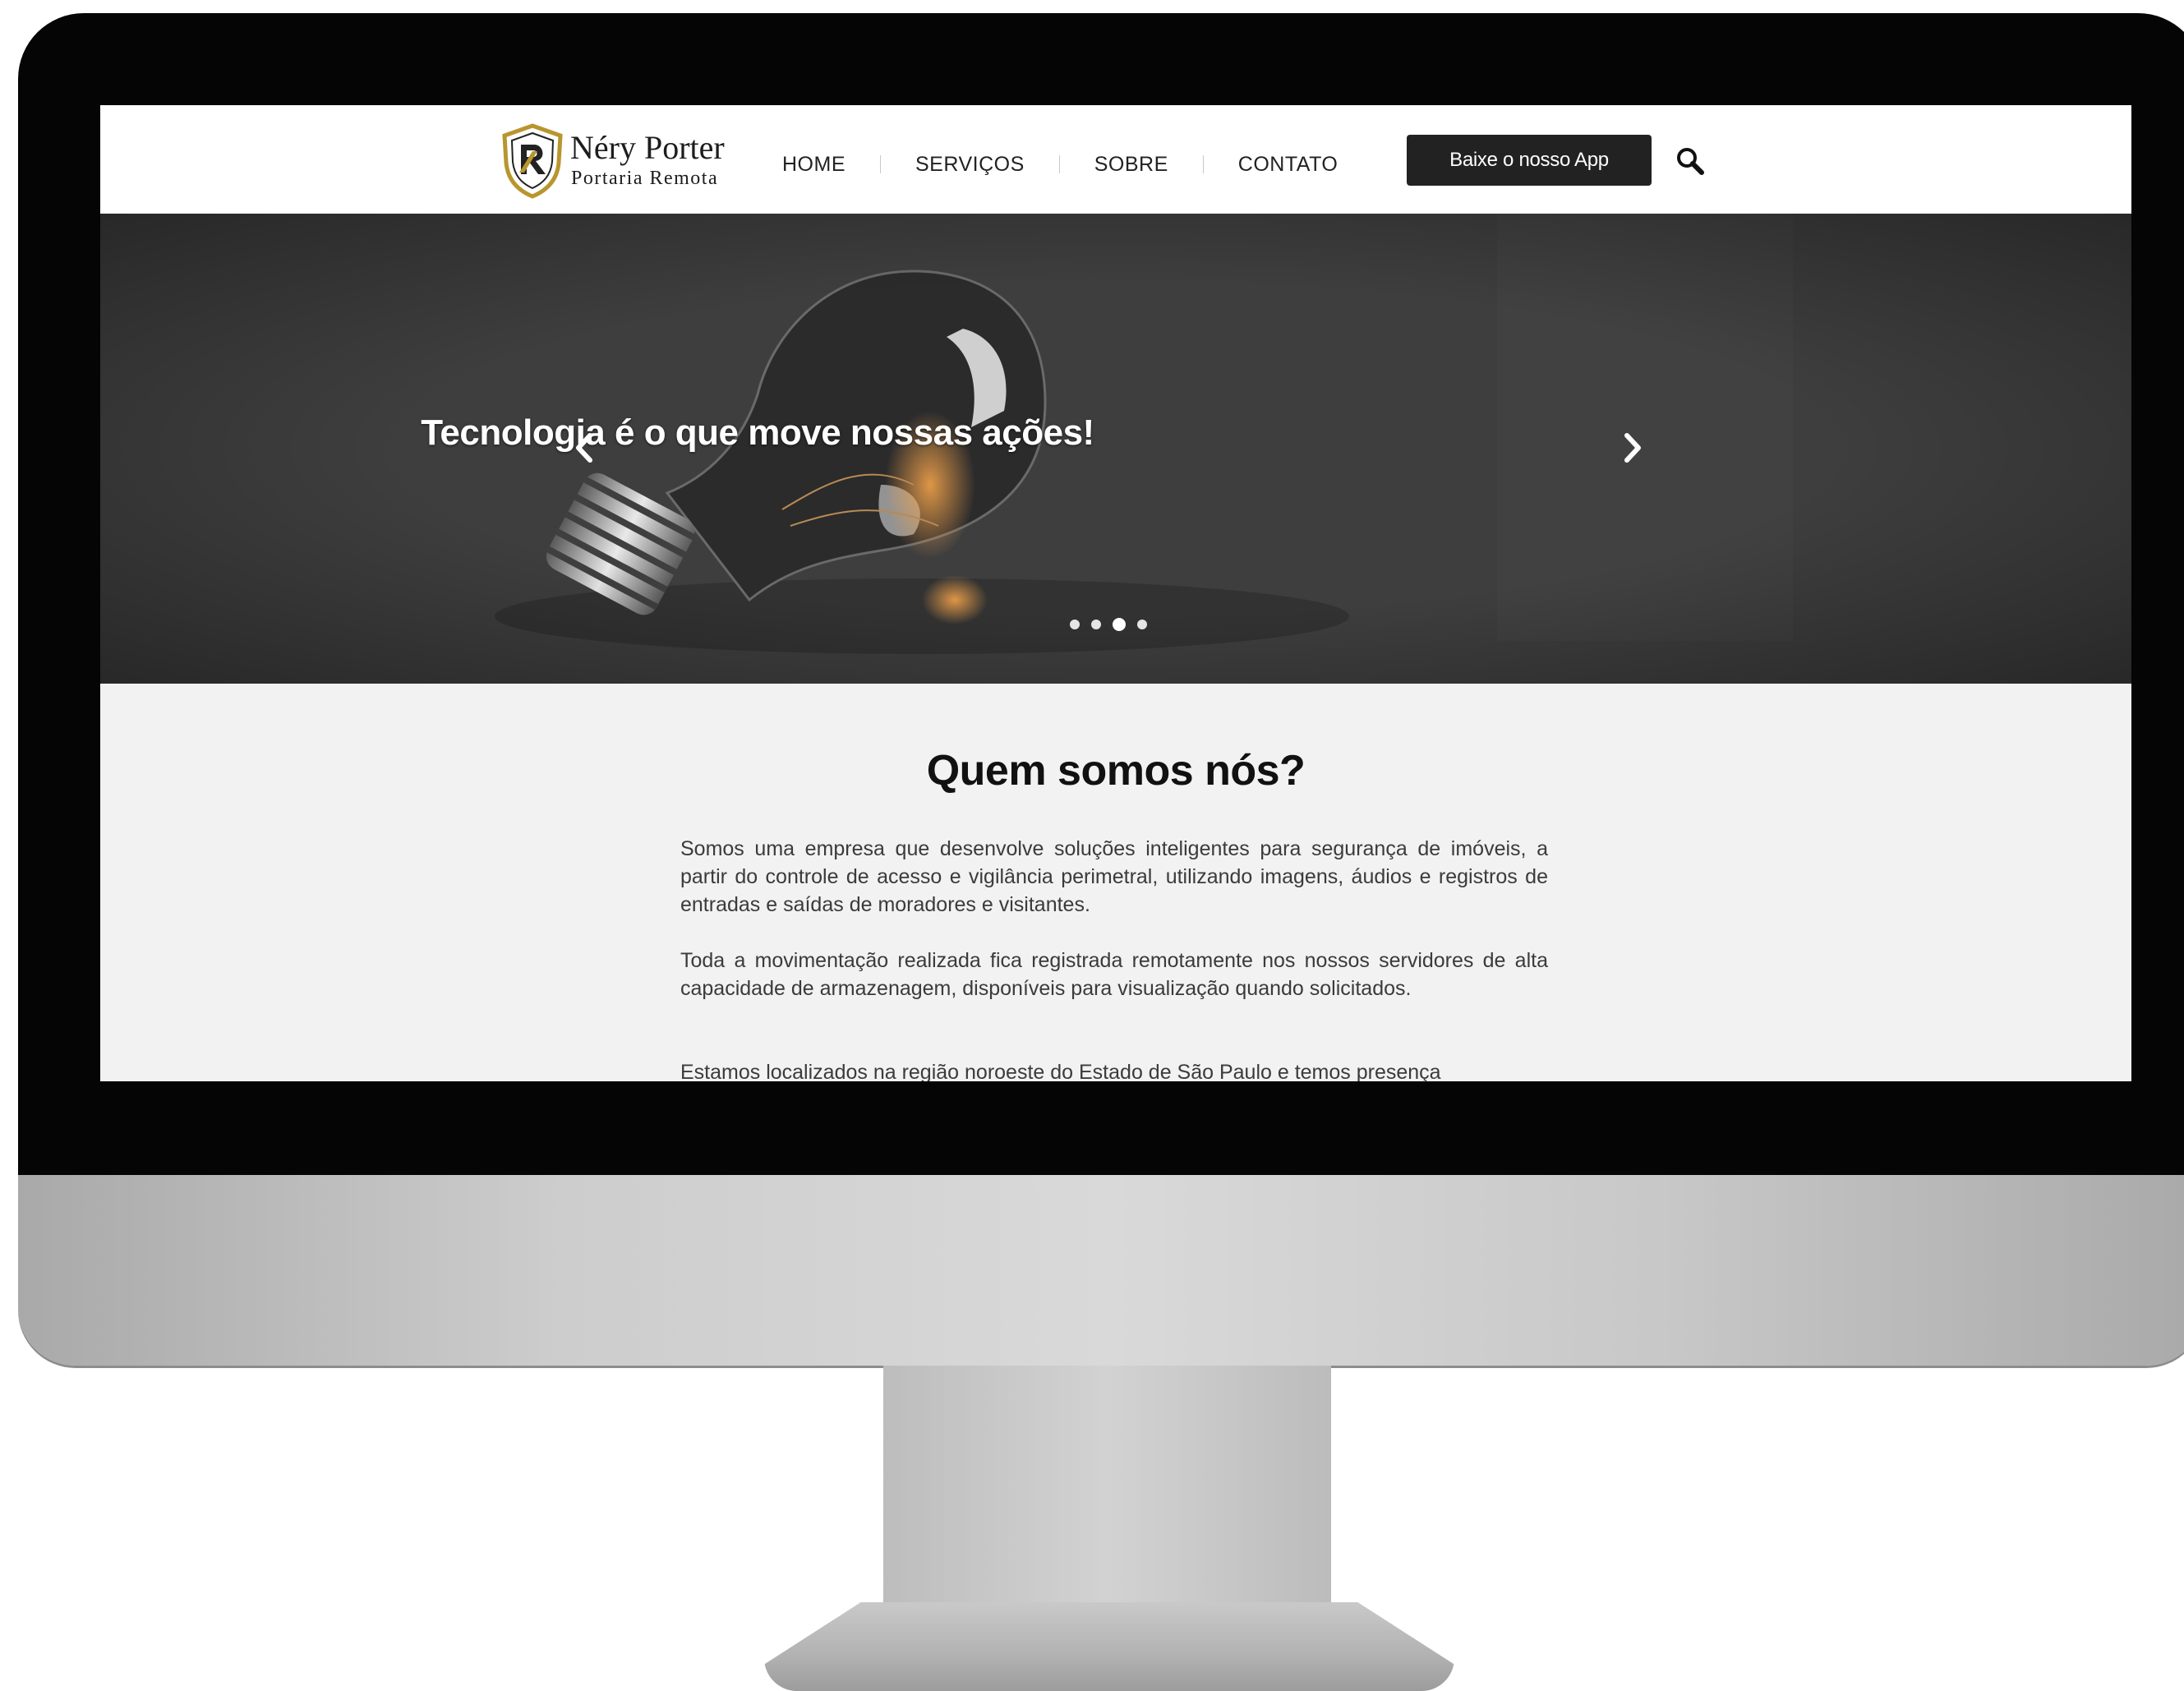 This screenshot has width=2184, height=1691. What do you see at coordinates (813, 165) in the screenshot?
I see `nav-item-home: HOME` at bounding box center [813, 165].